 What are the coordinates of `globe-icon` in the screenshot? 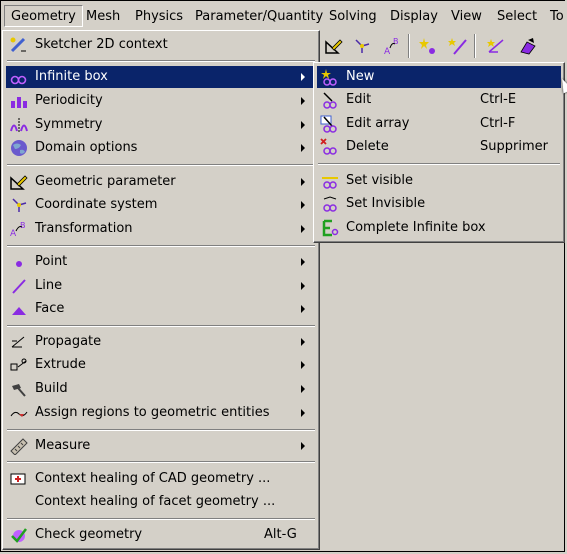 It's located at (19, 148).